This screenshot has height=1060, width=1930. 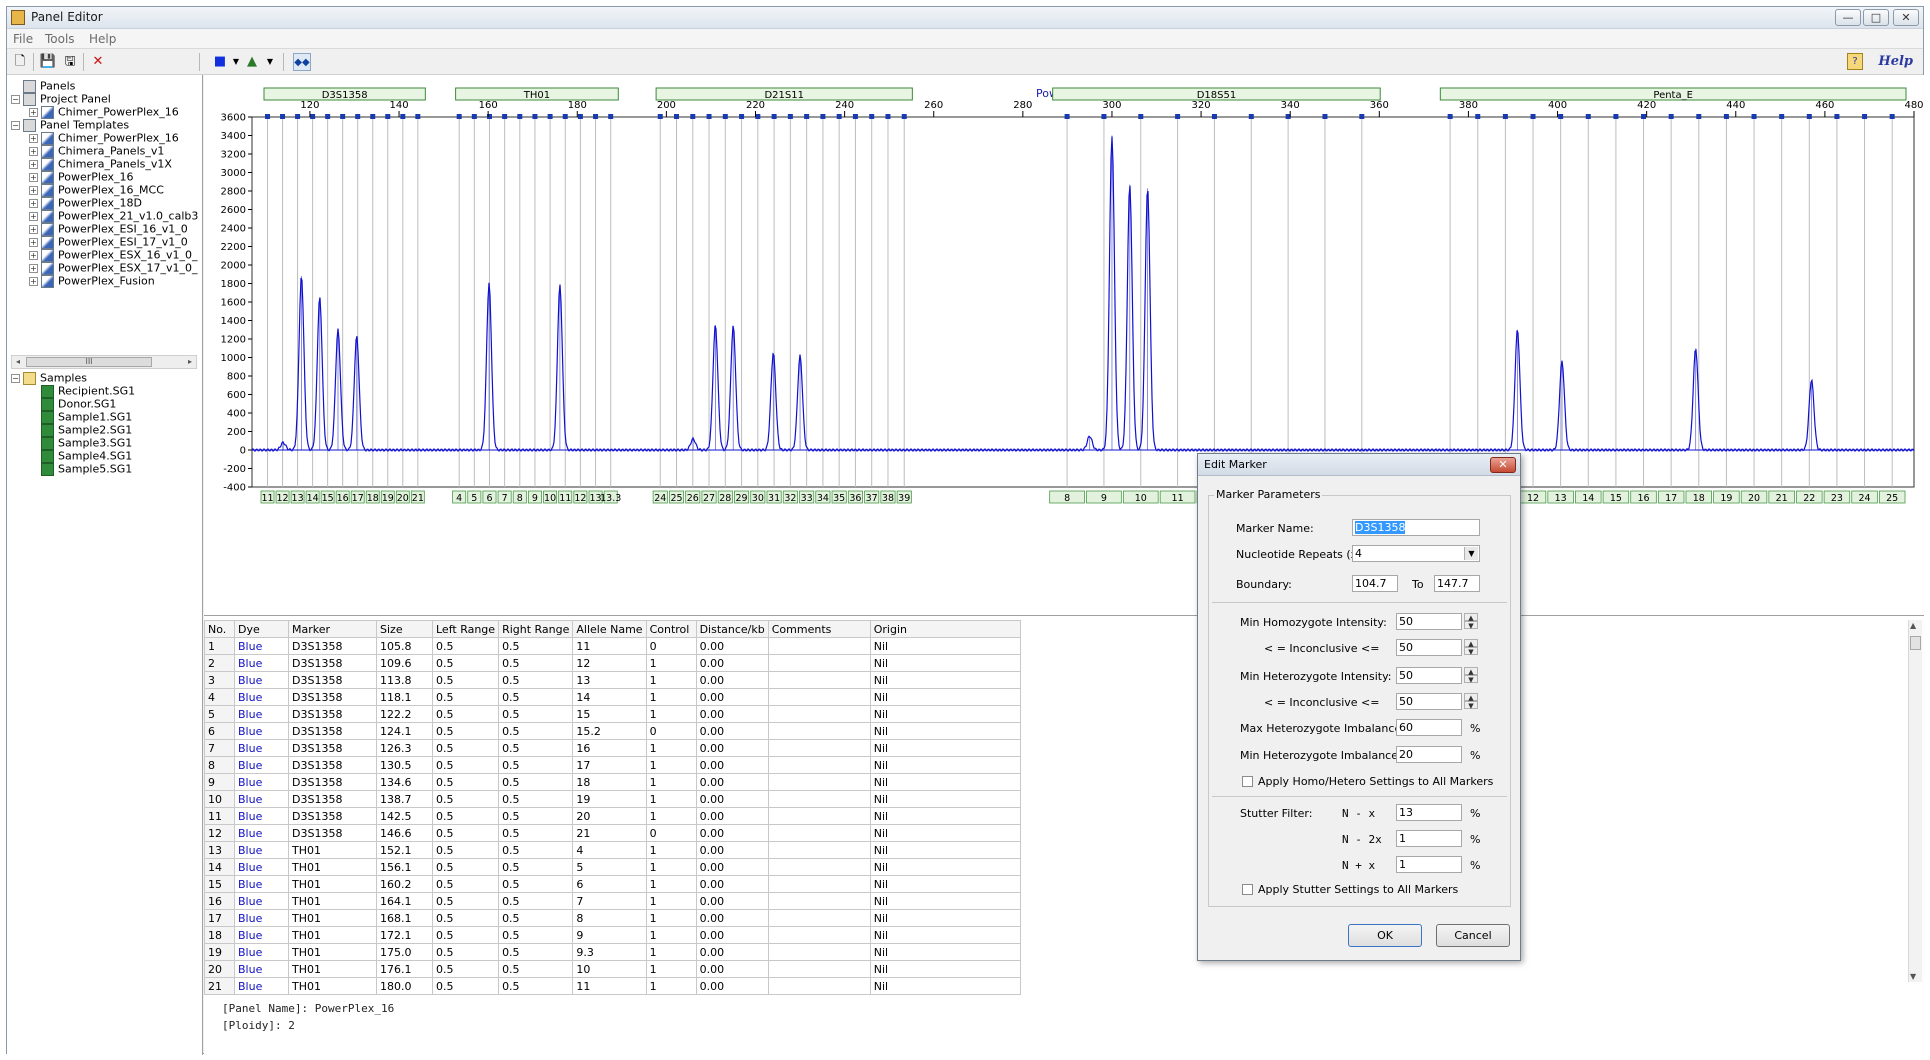 What do you see at coordinates (536, 629) in the screenshot?
I see `column-header: Right Range` at bounding box center [536, 629].